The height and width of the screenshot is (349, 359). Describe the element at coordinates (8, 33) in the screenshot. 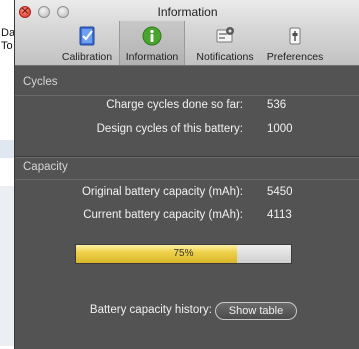

I see `background-text-fragment: Da` at that location.